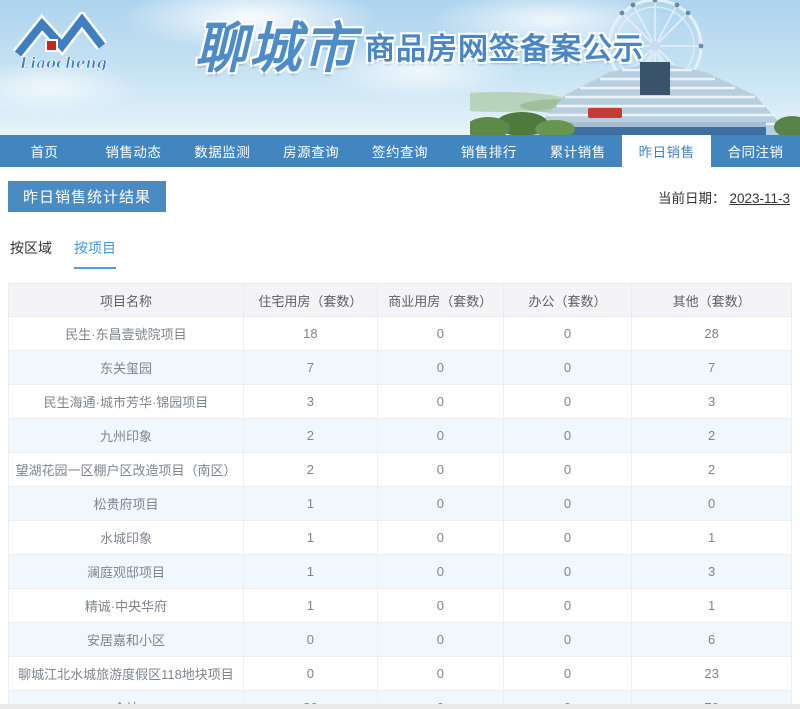 The width and height of the screenshot is (800, 709). What do you see at coordinates (400, 253) in the screenshot?
I see `view-tabs: 按区域 按项目` at bounding box center [400, 253].